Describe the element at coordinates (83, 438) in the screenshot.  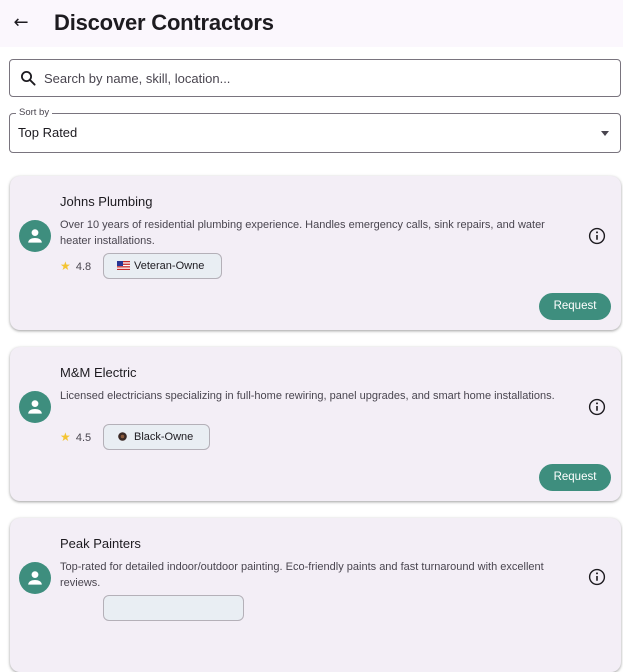
I see `rating-value: 4.5` at that location.